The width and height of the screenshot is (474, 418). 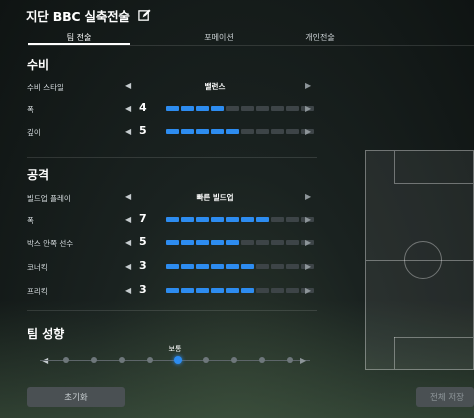 I want to click on players-in-box-increase: ▶, so click(x=308, y=242).